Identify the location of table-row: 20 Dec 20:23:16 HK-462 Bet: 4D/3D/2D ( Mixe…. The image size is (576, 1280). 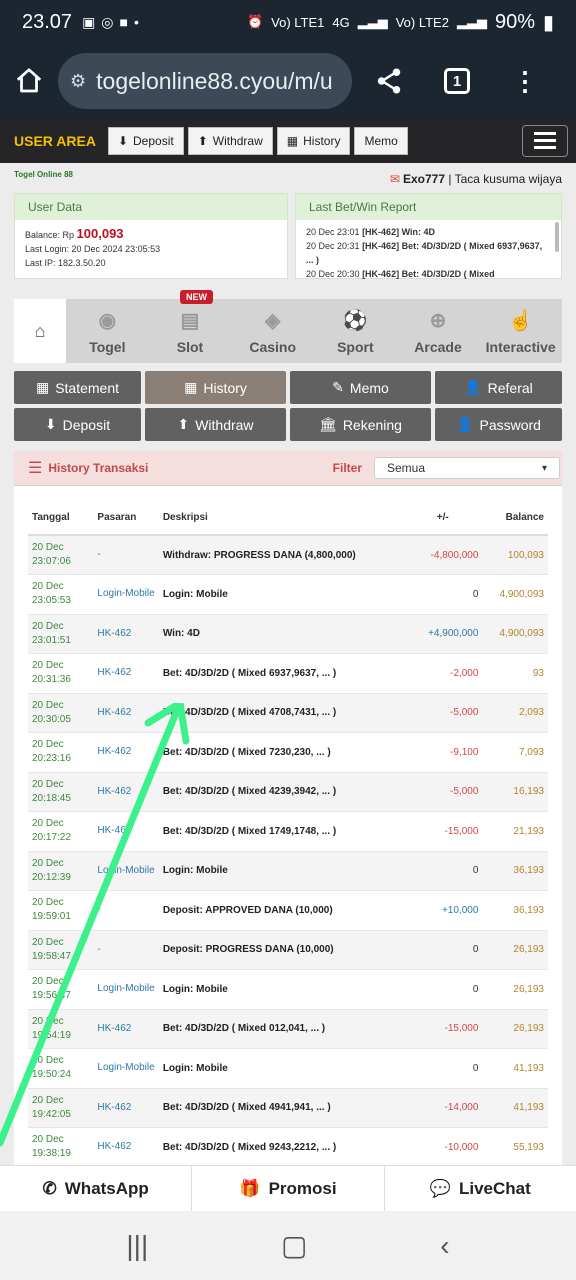
(288, 752).